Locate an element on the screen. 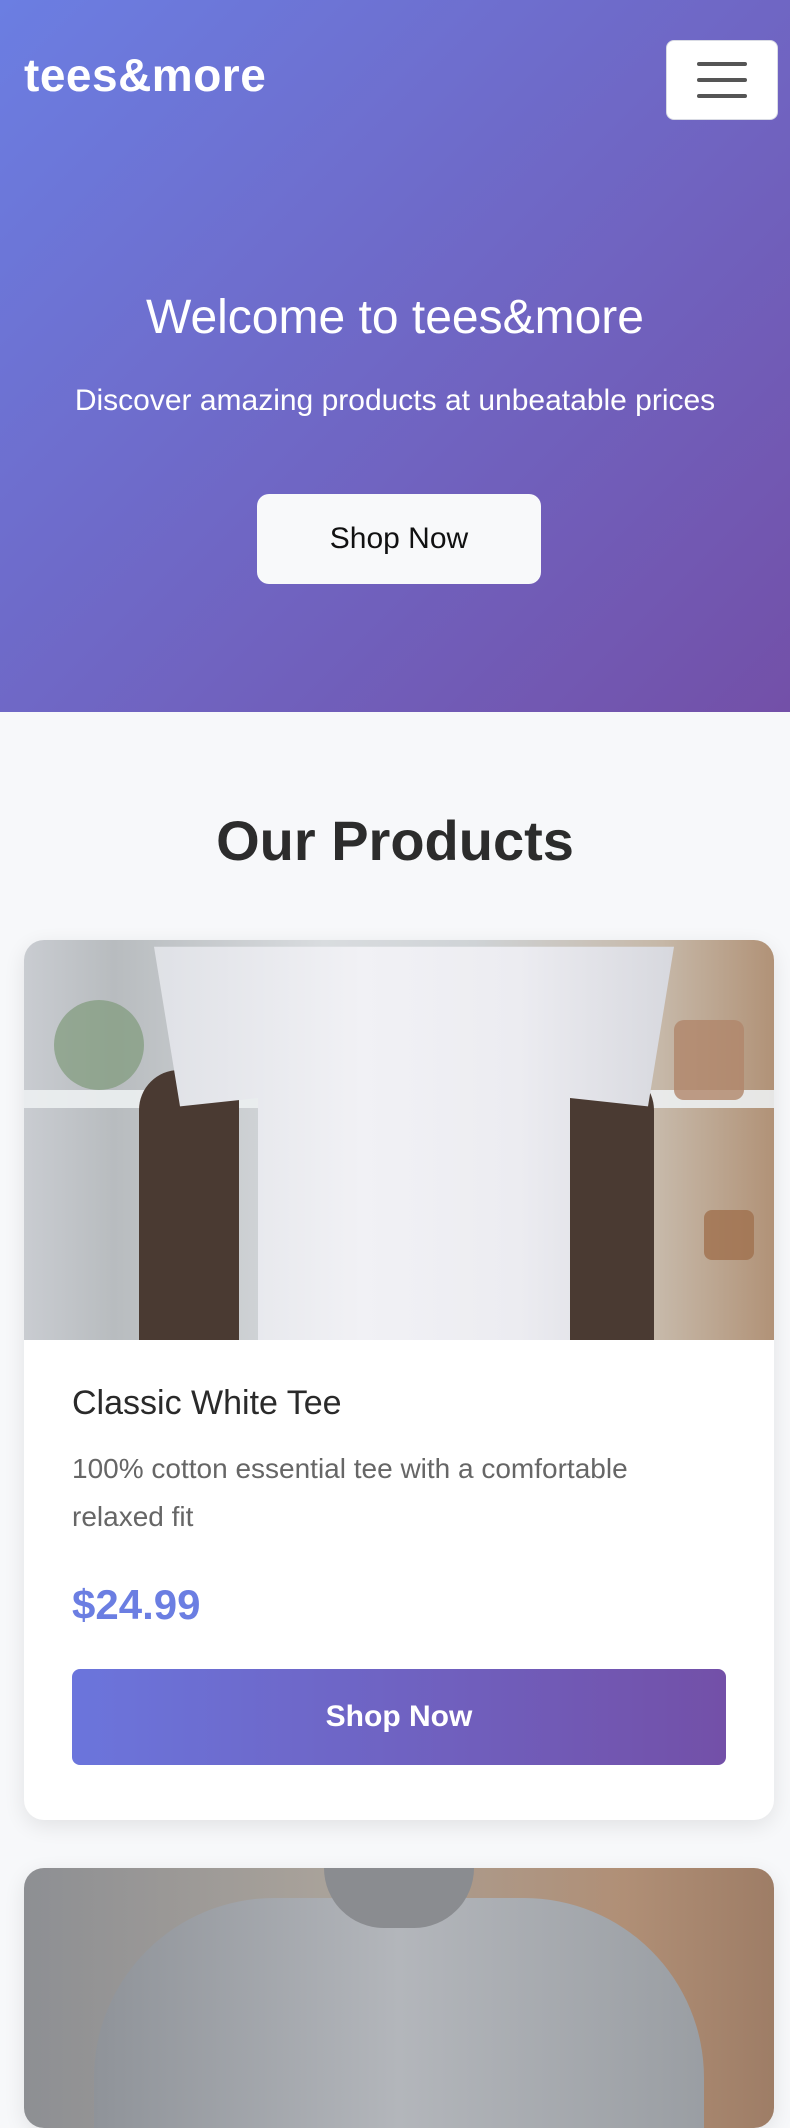 The image size is (790, 2128). product-image is located at coordinates (399, 1998).